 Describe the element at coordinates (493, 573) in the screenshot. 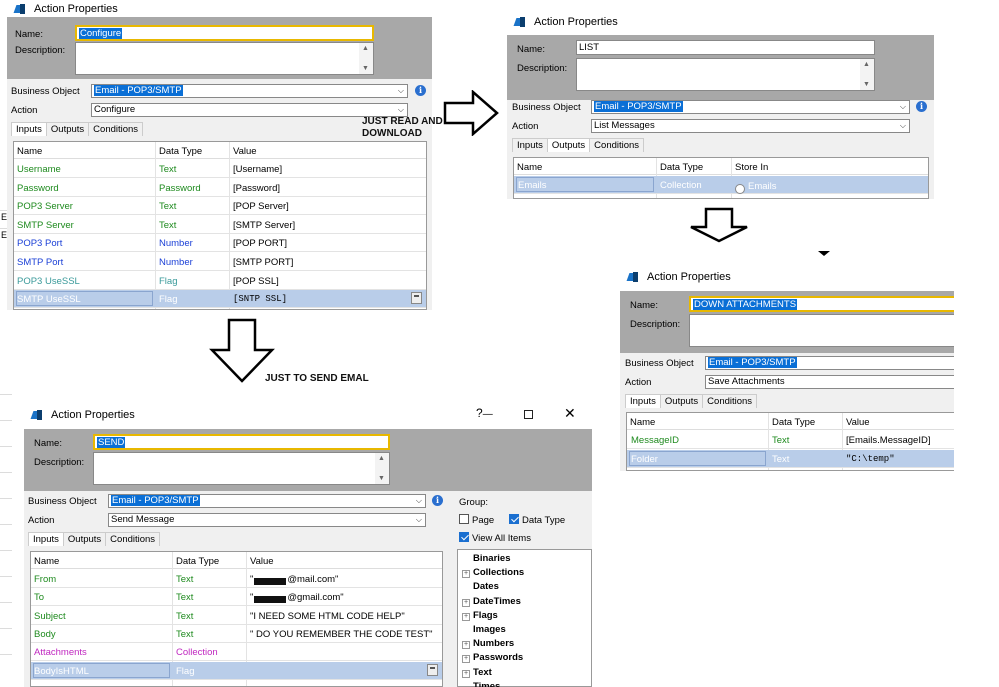

I see `tree-item: + Collections` at that location.